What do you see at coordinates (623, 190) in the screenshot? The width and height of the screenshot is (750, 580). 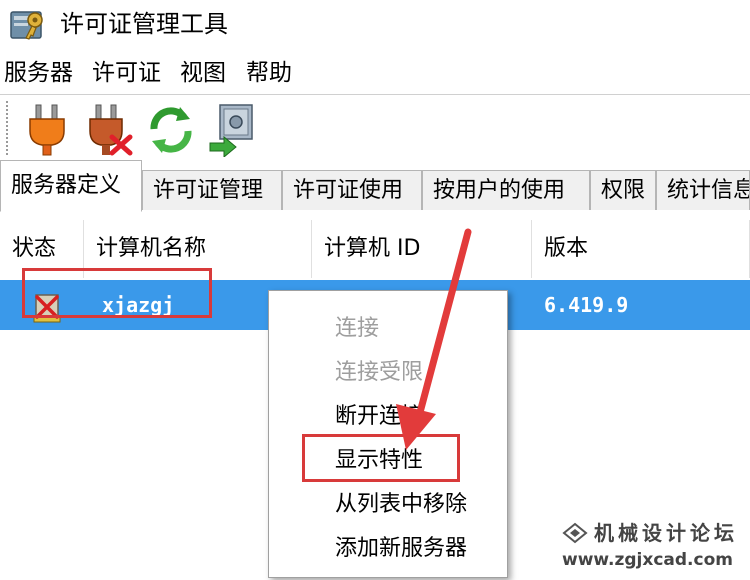 I see `tab-permissions: 权限` at bounding box center [623, 190].